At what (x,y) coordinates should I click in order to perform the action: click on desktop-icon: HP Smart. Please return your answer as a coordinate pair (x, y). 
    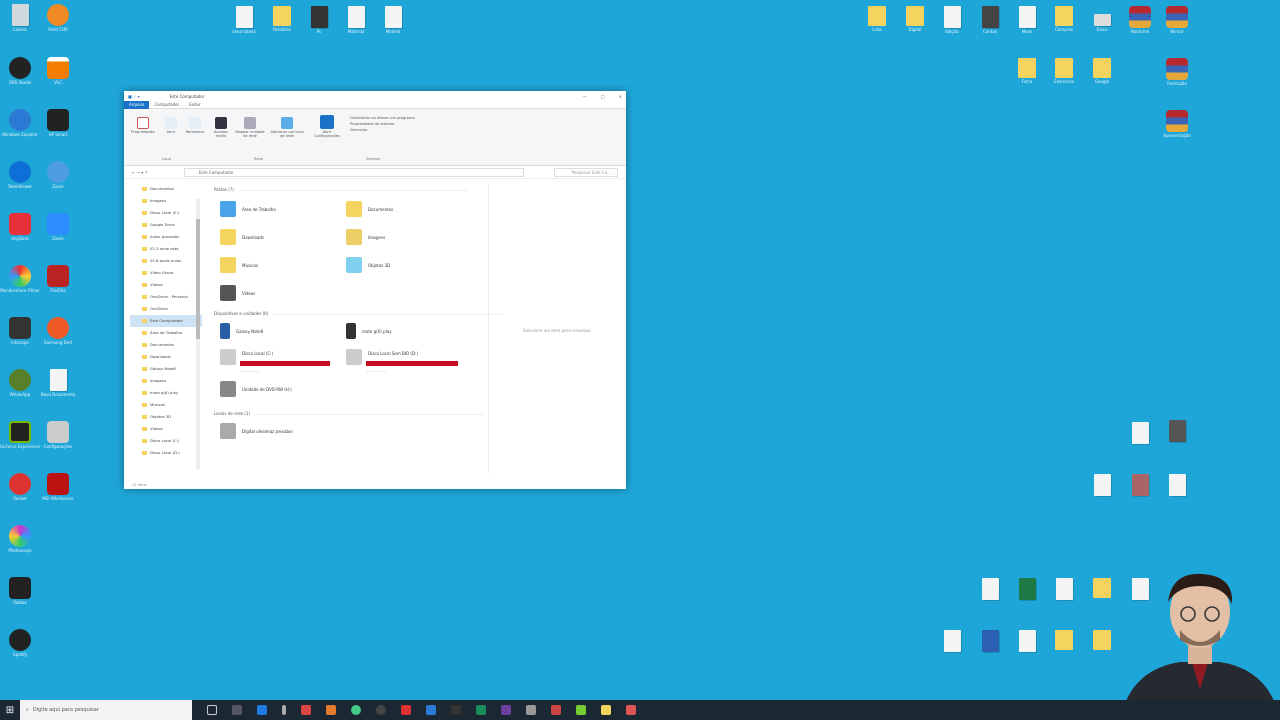
    Looking at the image, I should click on (58, 123).